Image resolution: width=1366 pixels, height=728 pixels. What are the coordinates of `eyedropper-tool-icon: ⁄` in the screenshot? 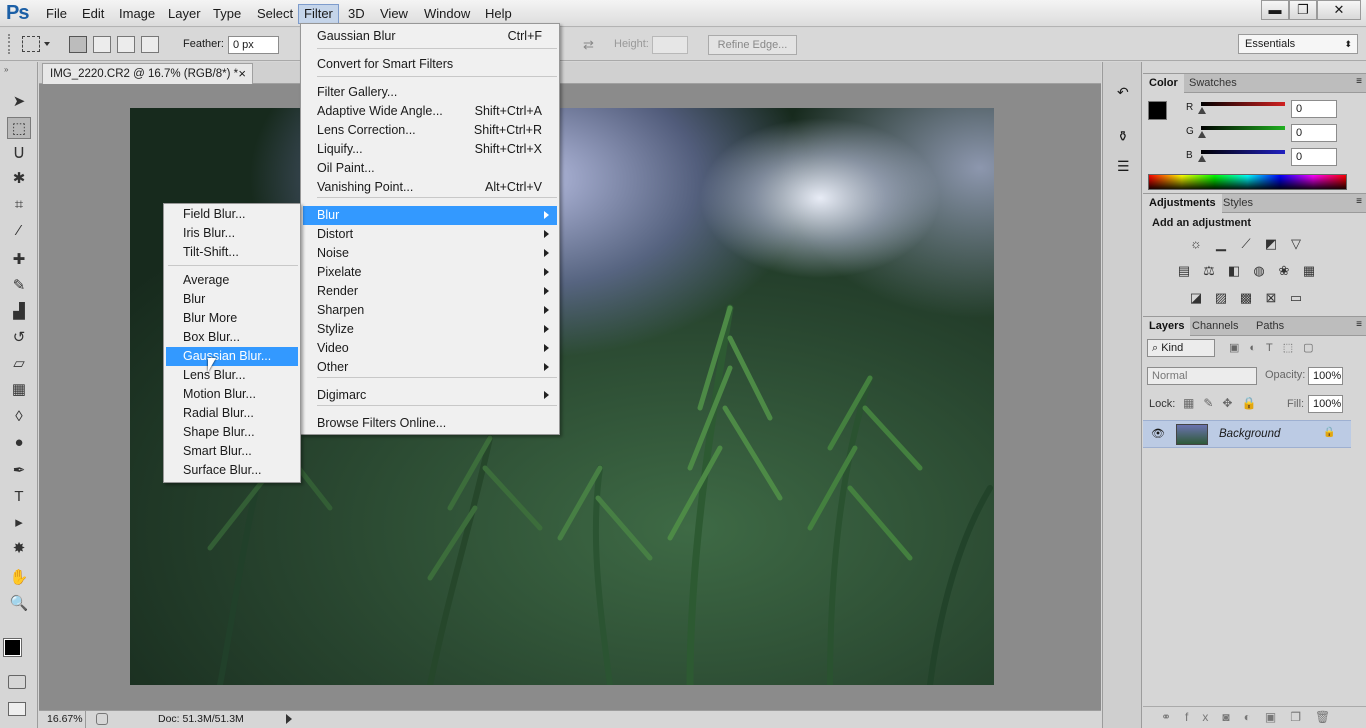 It's located at (19, 231).